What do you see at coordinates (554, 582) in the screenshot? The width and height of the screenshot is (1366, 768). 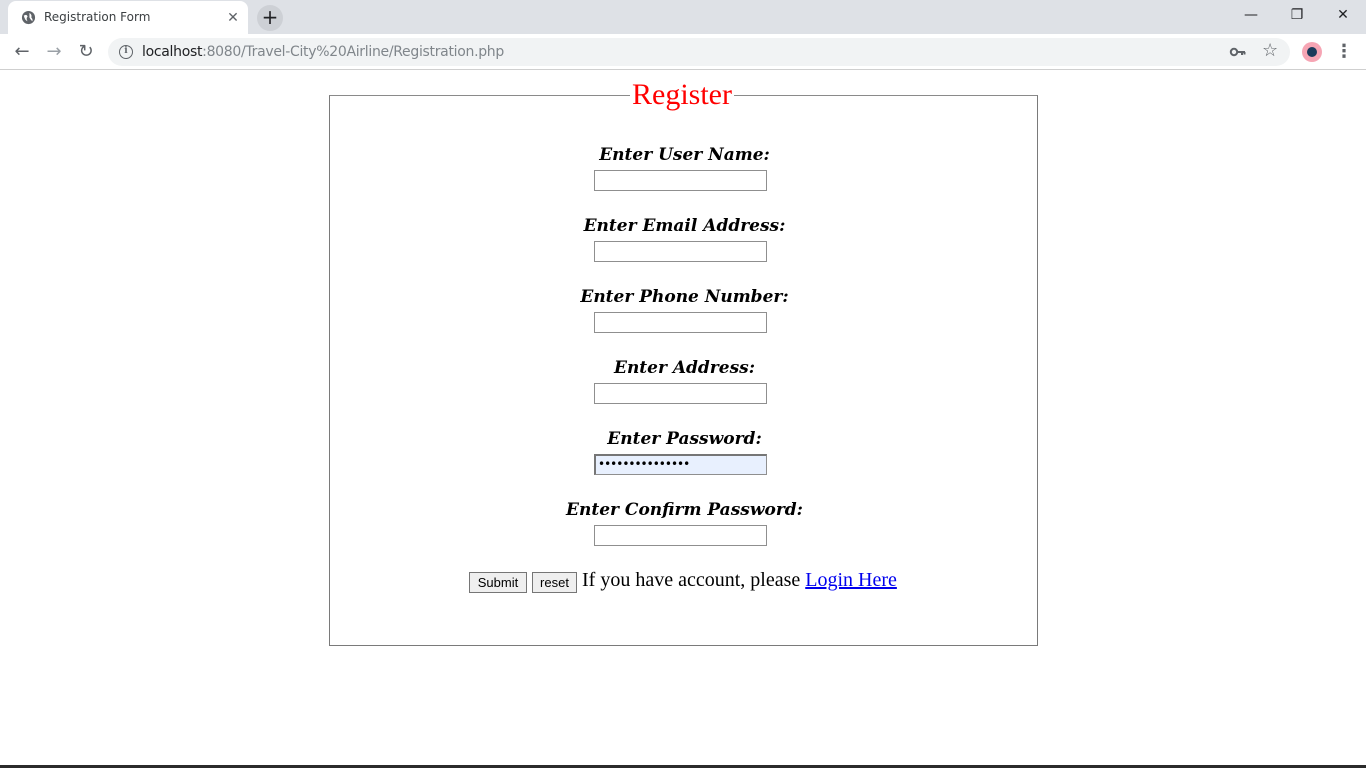 I see `reset-button: reset` at bounding box center [554, 582].